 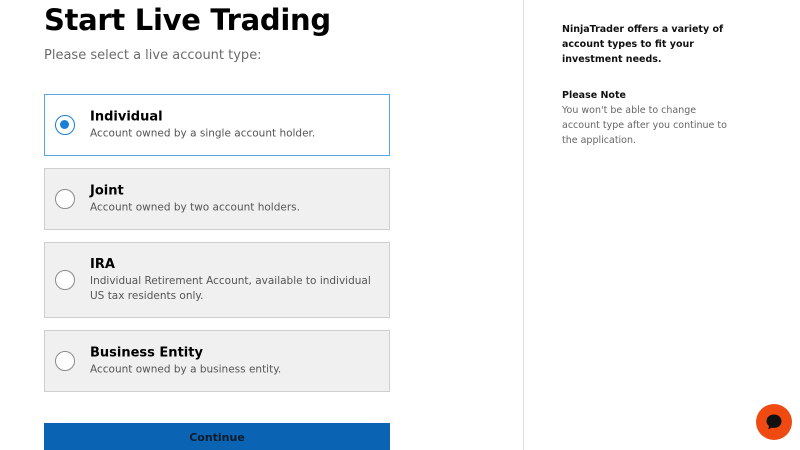 I want to click on option-title: Joint, so click(x=107, y=191).